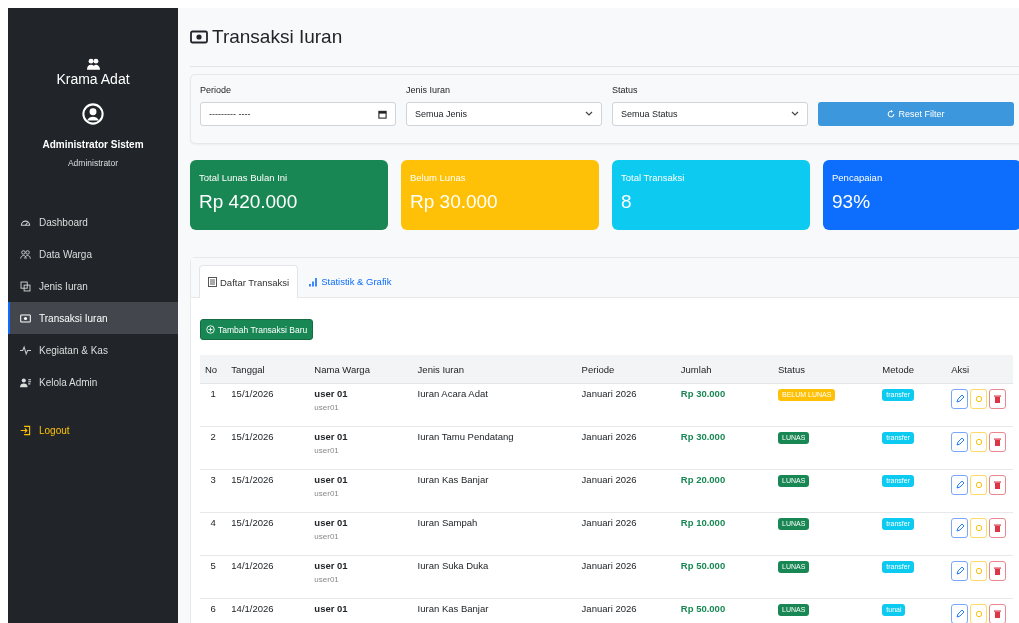  What do you see at coordinates (852, 202) in the screenshot?
I see `stat-value: 93%` at bounding box center [852, 202].